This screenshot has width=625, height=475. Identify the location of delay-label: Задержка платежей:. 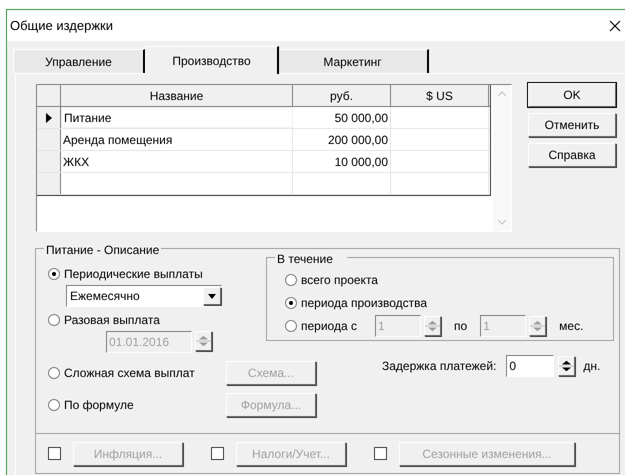
(439, 366).